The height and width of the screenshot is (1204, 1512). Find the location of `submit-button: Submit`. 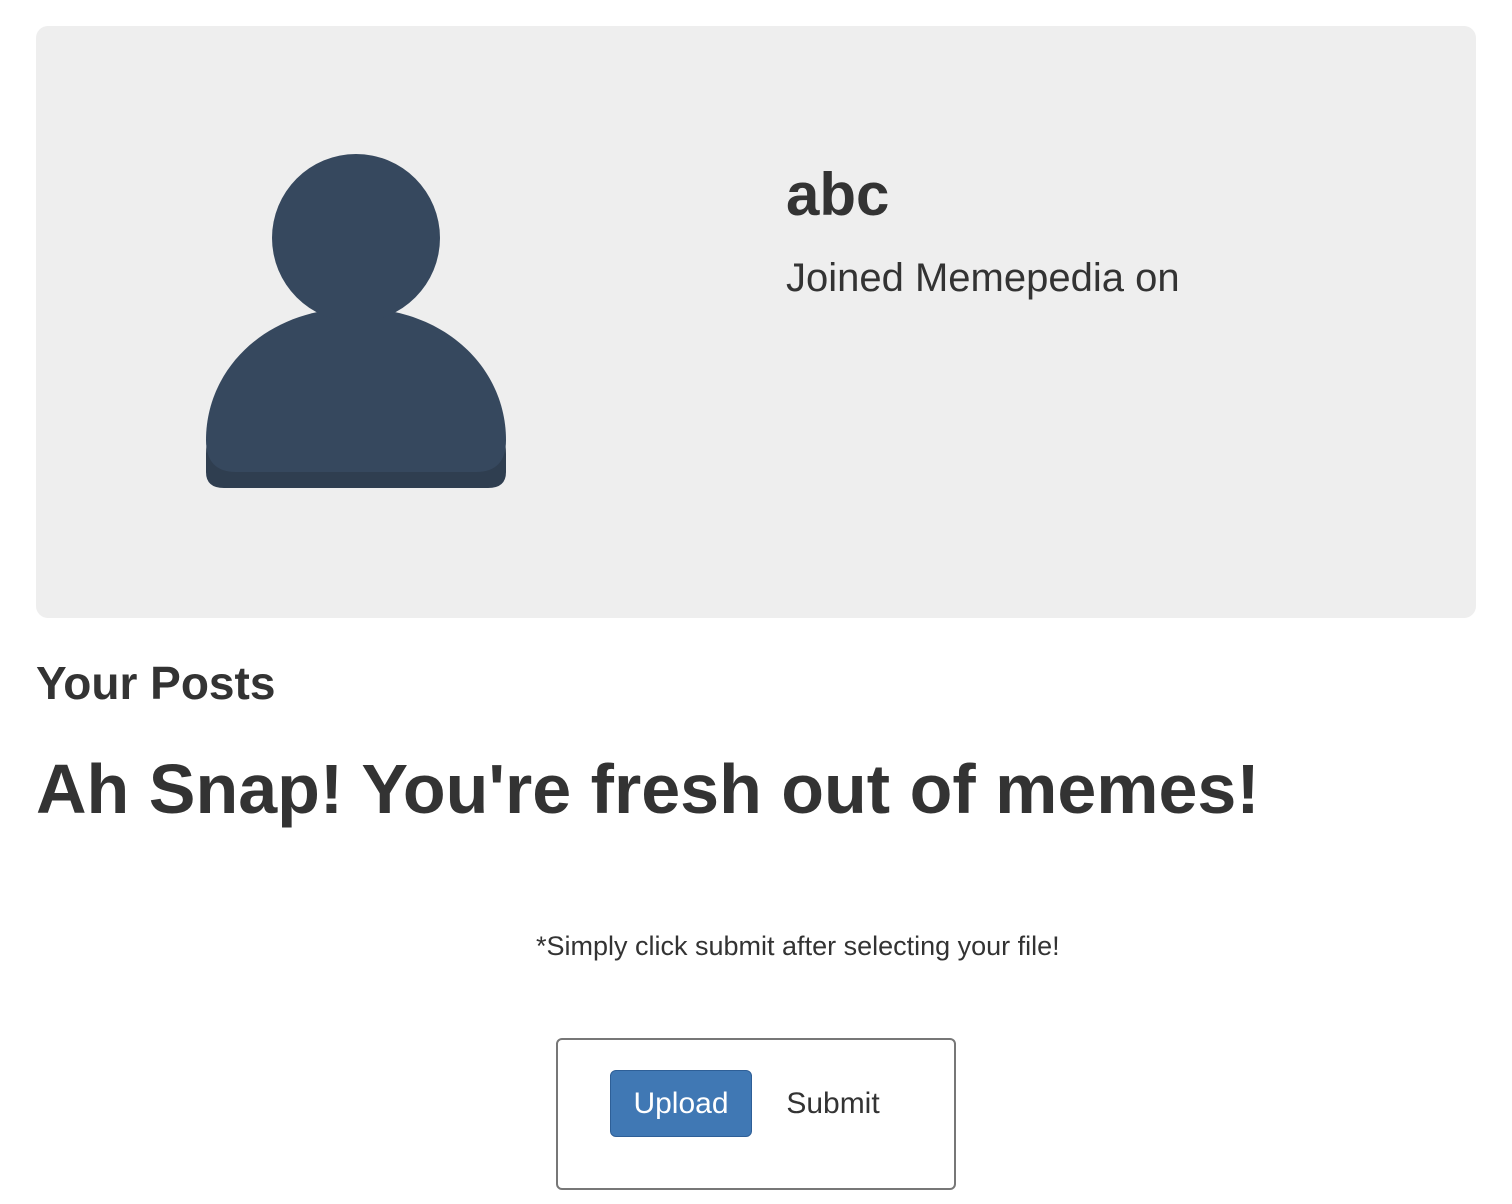

submit-button: Submit is located at coordinates (833, 1103).